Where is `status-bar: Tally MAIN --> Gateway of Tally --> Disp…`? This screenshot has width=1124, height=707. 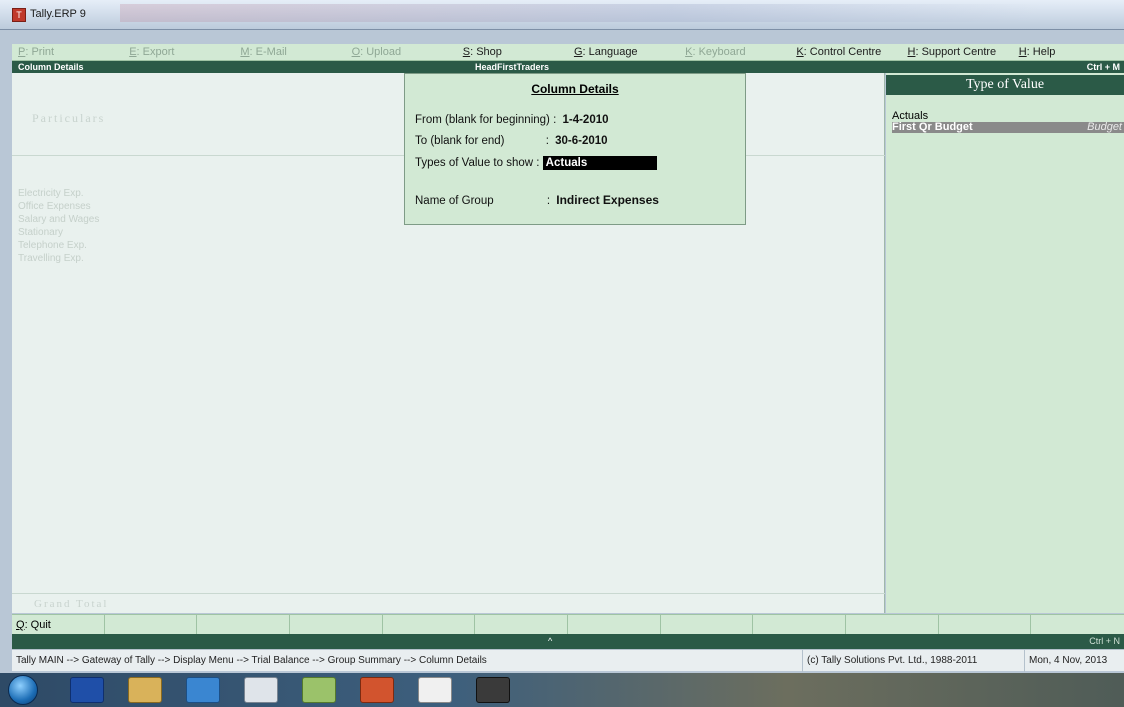
status-bar: Tally MAIN --> Gateway of Tally --> Disp… is located at coordinates (568, 660).